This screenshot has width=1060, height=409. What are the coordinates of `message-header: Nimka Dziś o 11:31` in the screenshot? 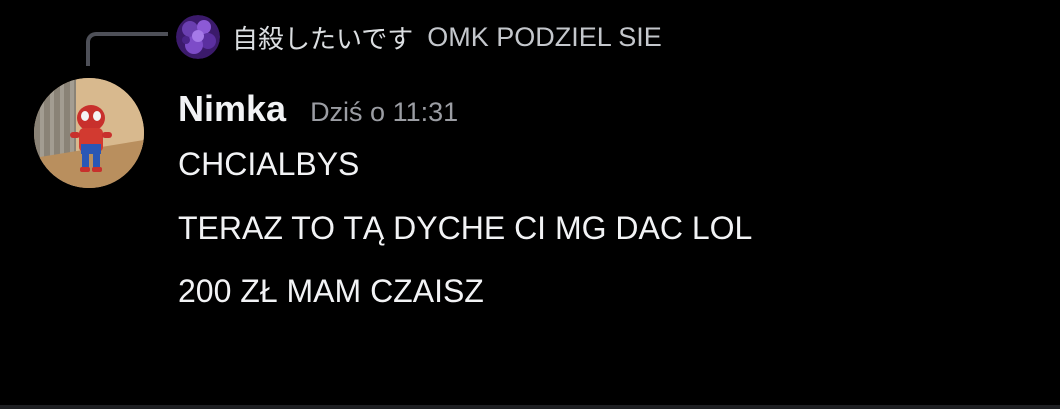 It's located at (318, 109).